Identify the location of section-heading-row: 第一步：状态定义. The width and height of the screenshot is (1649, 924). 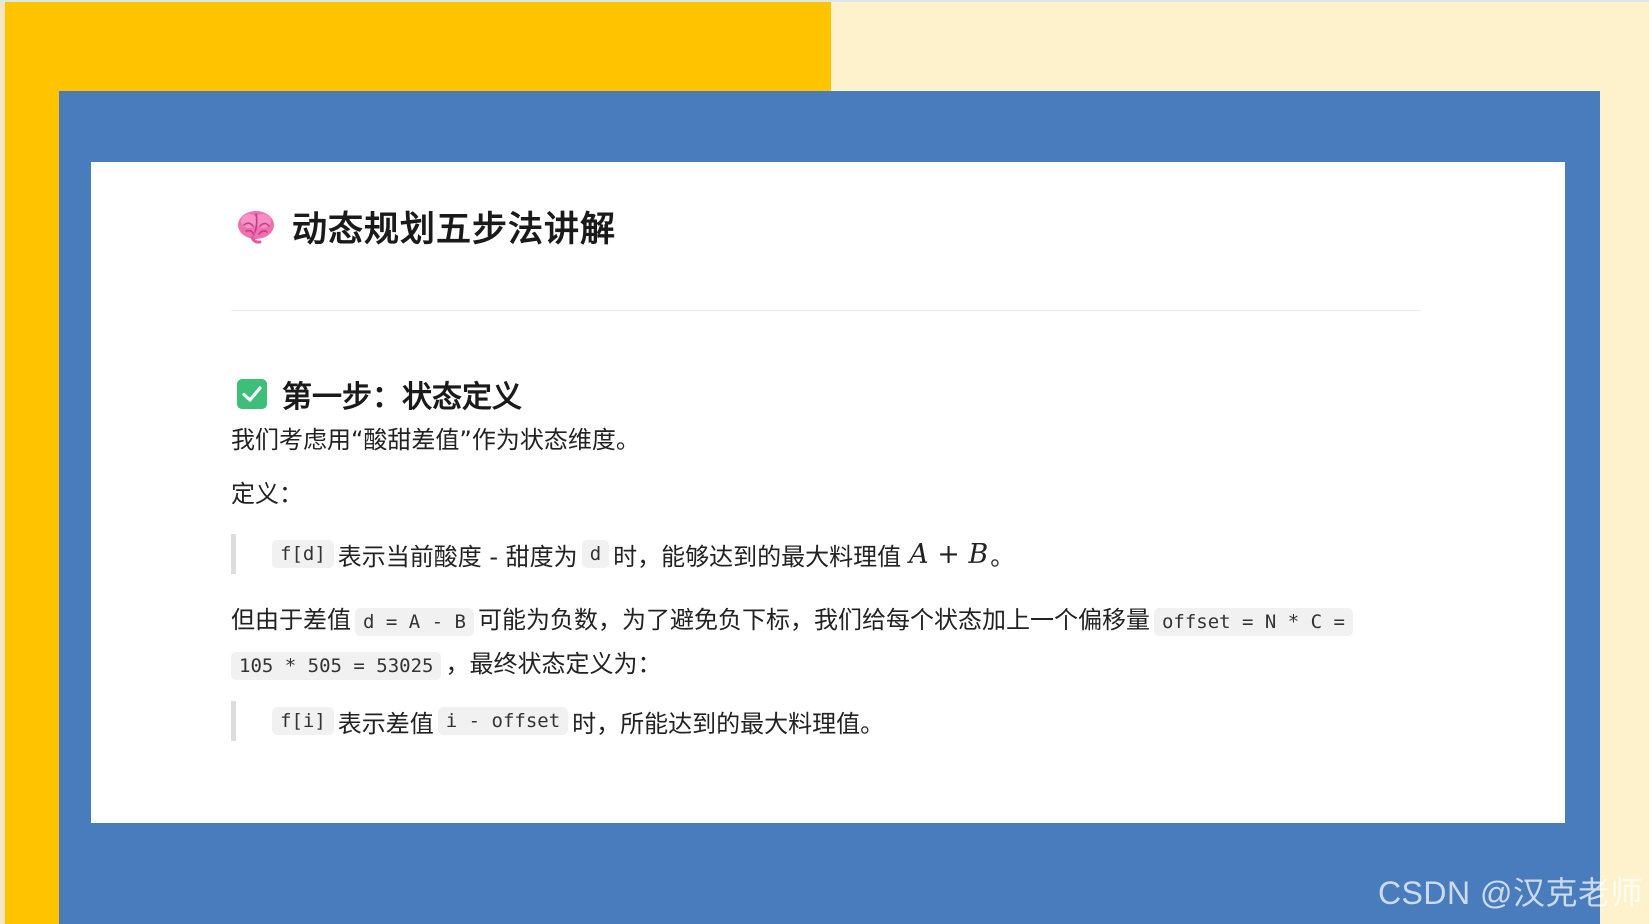
(376, 394).